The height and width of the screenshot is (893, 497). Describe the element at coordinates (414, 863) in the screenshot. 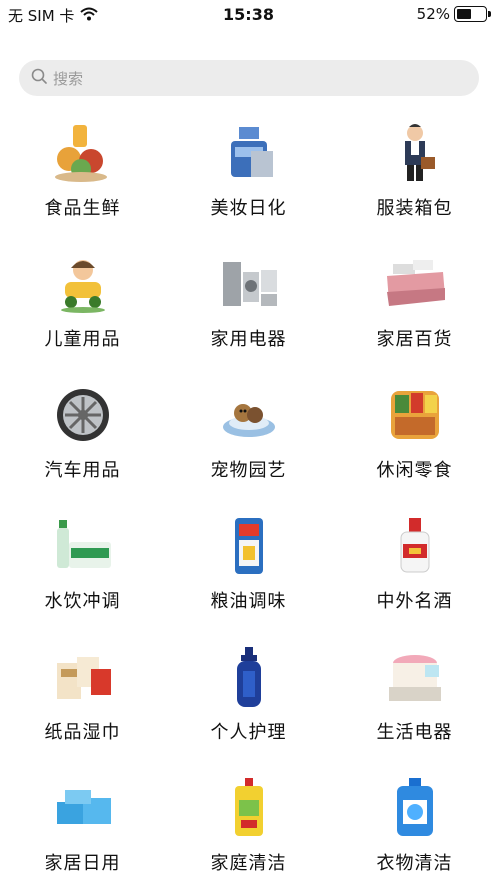

I see `category-label: 衣物清洁` at that location.